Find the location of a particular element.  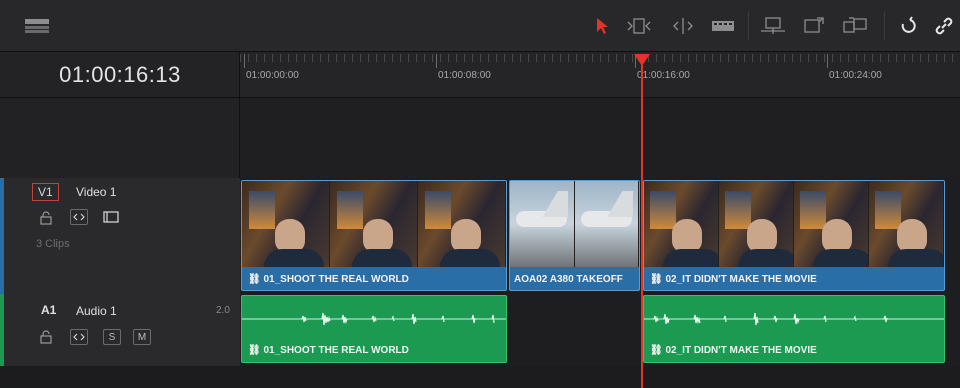

ruler-label: 01:00:24:00 is located at coordinates (855, 75).